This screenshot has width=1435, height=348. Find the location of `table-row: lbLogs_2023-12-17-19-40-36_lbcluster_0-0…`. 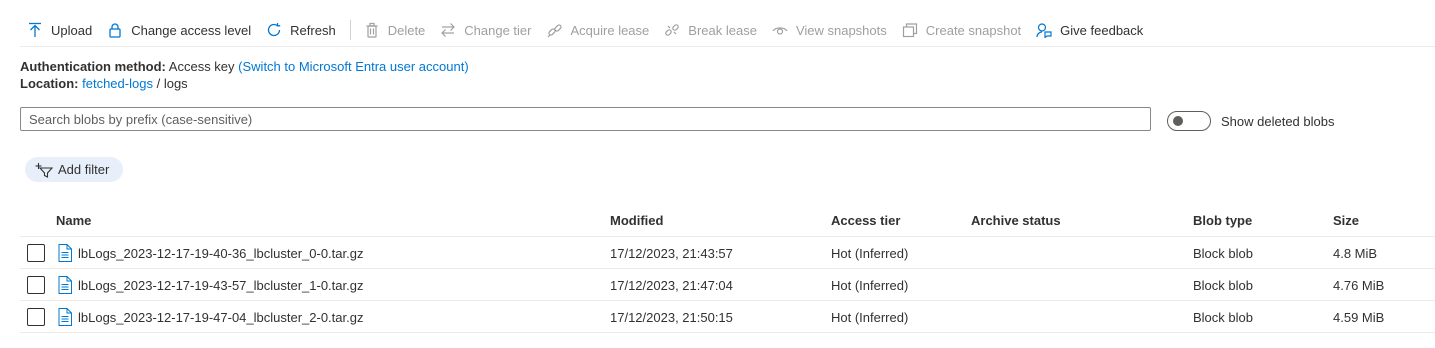

table-row: lbLogs_2023-12-17-19-40-36_lbcluster_0-0… is located at coordinates (727, 253).